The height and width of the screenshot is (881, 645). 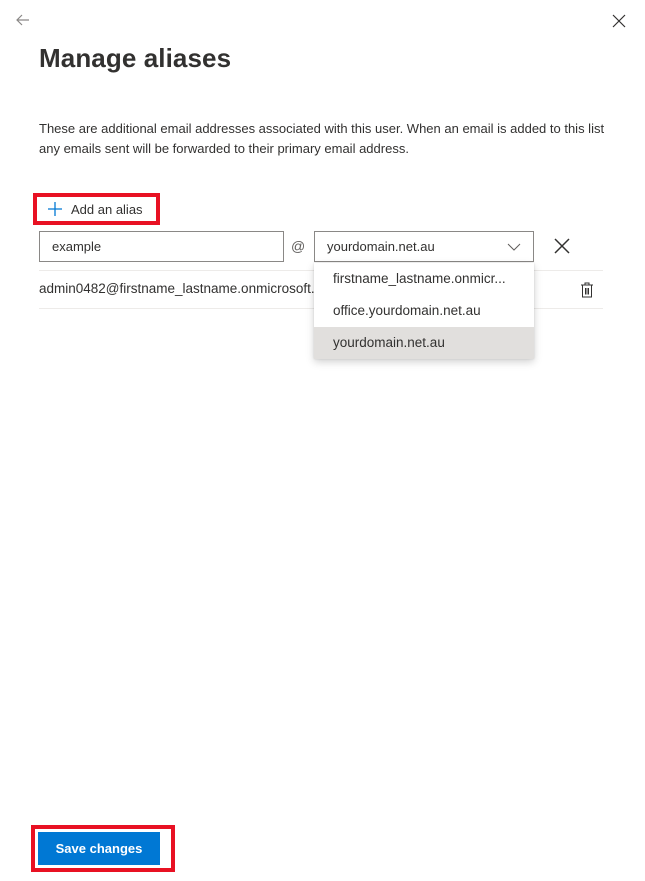 I want to click on domain-dropdown: yourdomain.net.au, so click(x=424, y=246).